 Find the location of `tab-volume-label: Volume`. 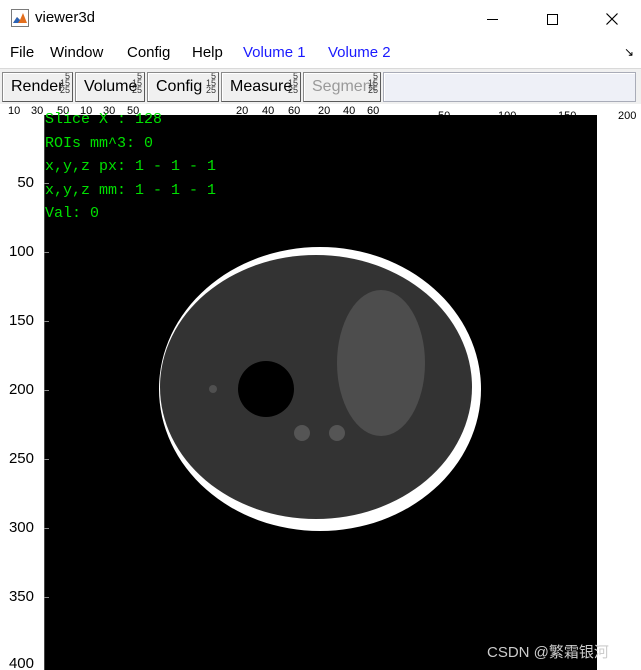

tab-volume-label: Volume is located at coordinates (111, 86).